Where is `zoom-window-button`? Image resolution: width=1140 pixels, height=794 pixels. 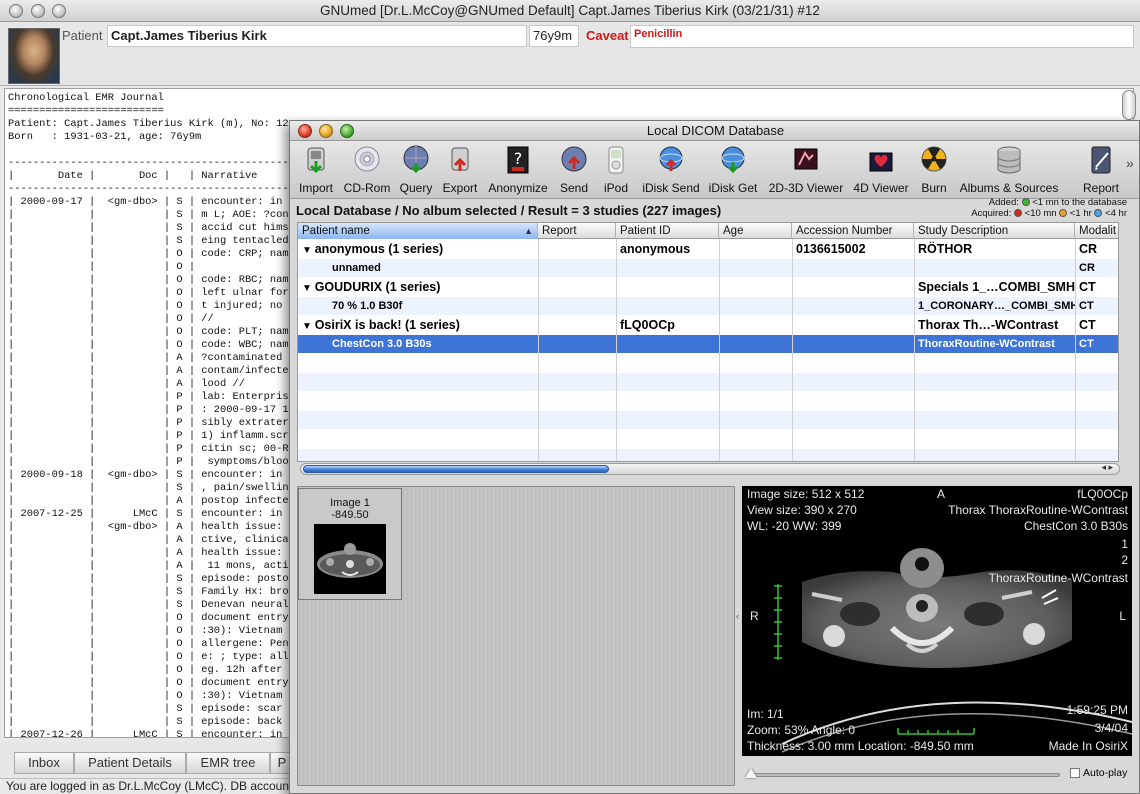 zoom-window-button is located at coordinates (59, 11).